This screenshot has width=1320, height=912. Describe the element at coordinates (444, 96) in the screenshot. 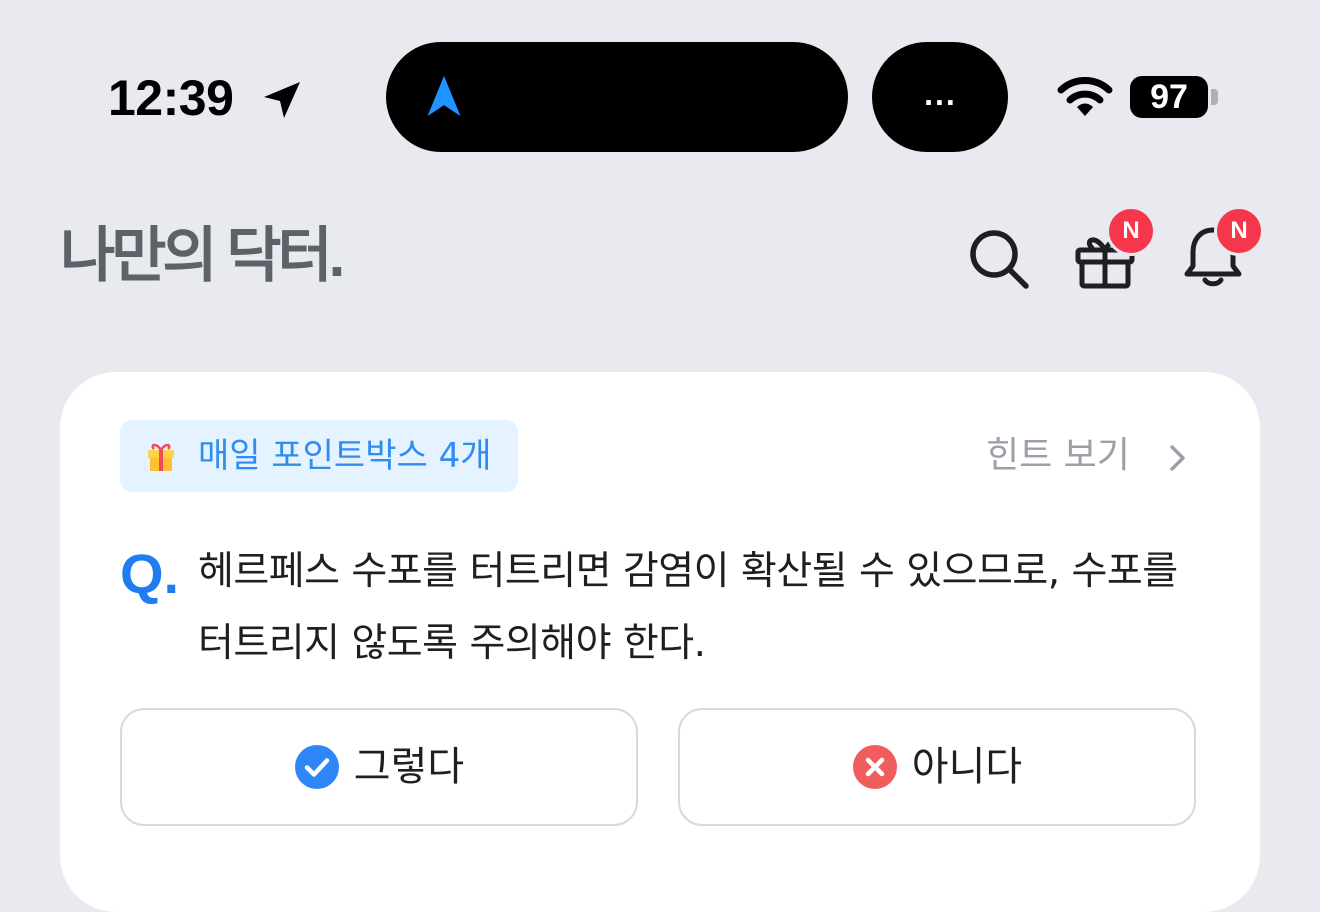

I see `navigation-arrow-icon` at that location.